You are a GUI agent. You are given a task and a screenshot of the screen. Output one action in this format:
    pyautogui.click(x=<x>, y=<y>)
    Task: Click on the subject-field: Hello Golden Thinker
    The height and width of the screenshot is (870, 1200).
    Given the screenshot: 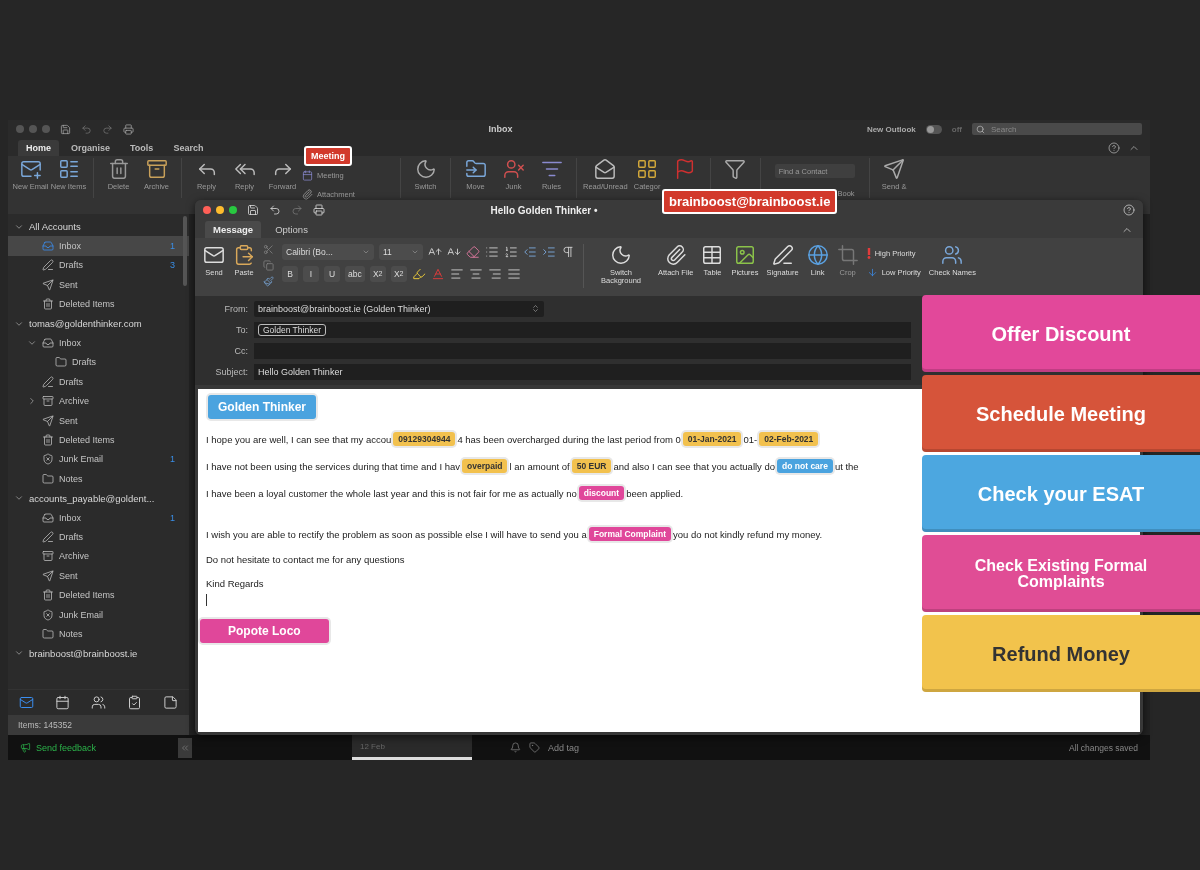 What is the action you would take?
    pyautogui.click(x=582, y=371)
    